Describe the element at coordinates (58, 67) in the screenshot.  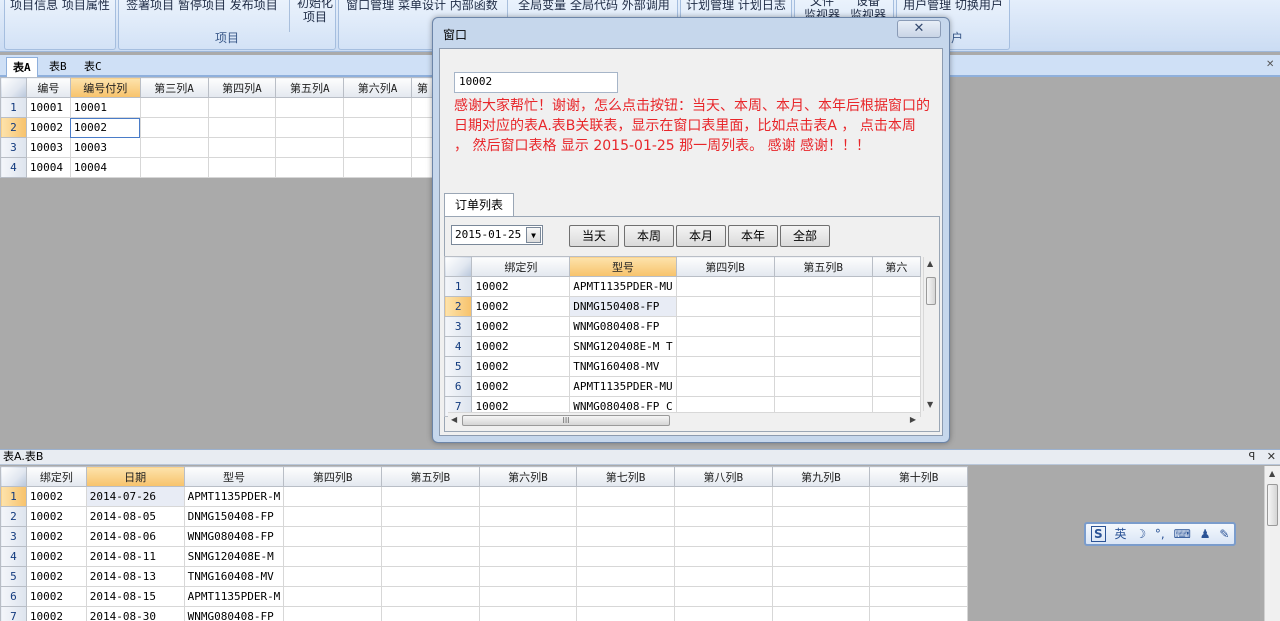
I see `tab-table-b: 表B` at that location.